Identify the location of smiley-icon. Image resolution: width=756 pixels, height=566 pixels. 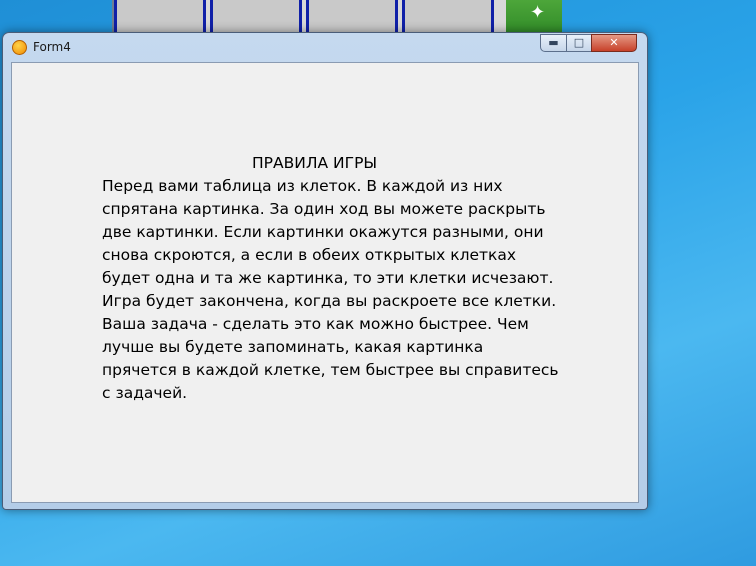
(19, 47).